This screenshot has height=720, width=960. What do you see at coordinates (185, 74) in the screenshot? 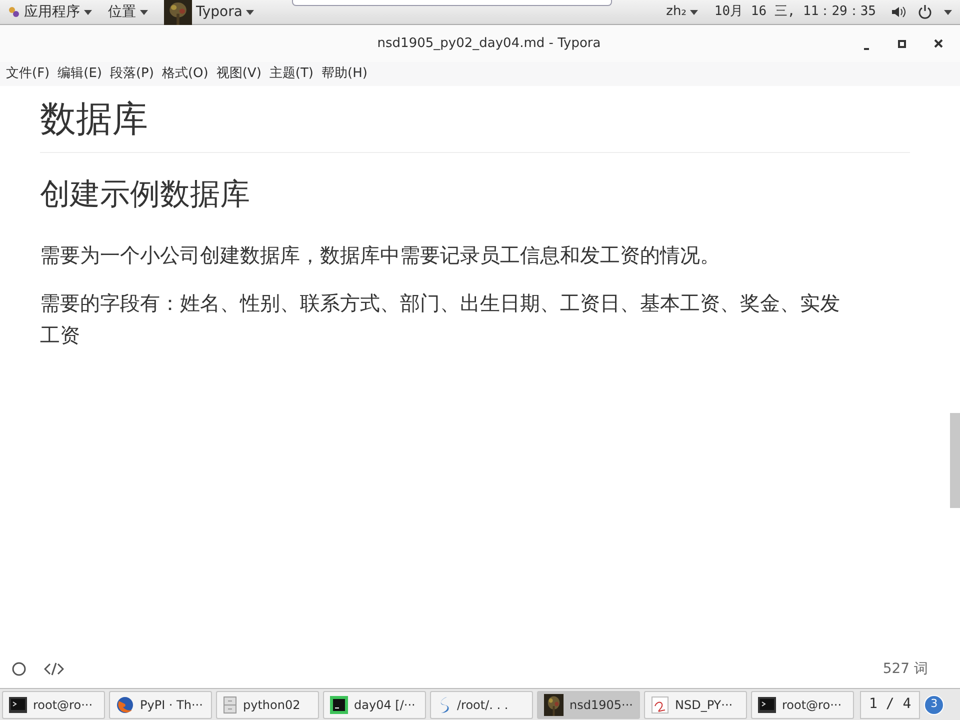
I see `menu-item: 格式(O)` at bounding box center [185, 74].